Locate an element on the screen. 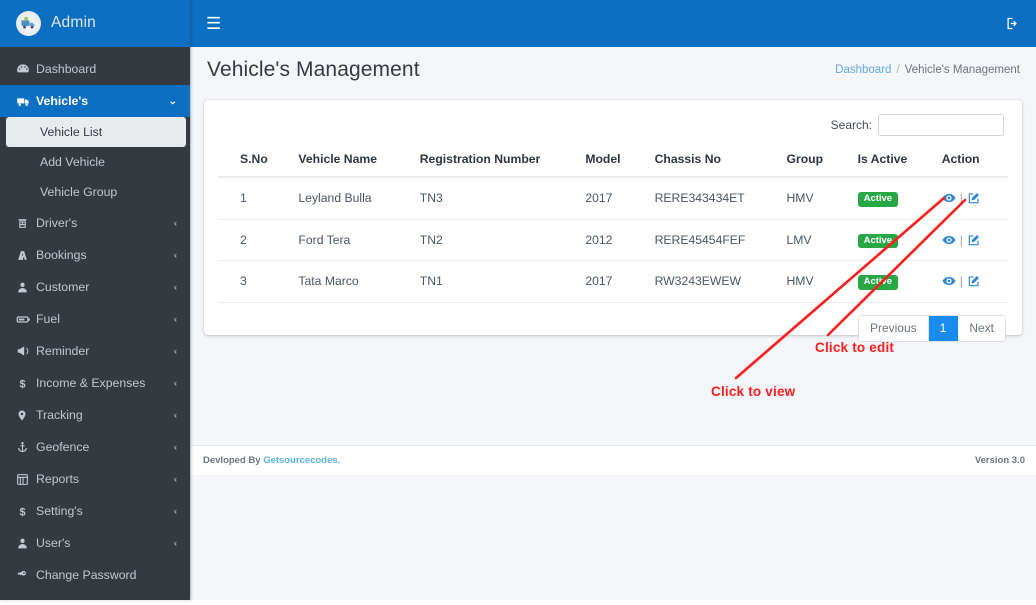  sidebar-item-dashboard: Dashboard is located at coordinates (95, 69).